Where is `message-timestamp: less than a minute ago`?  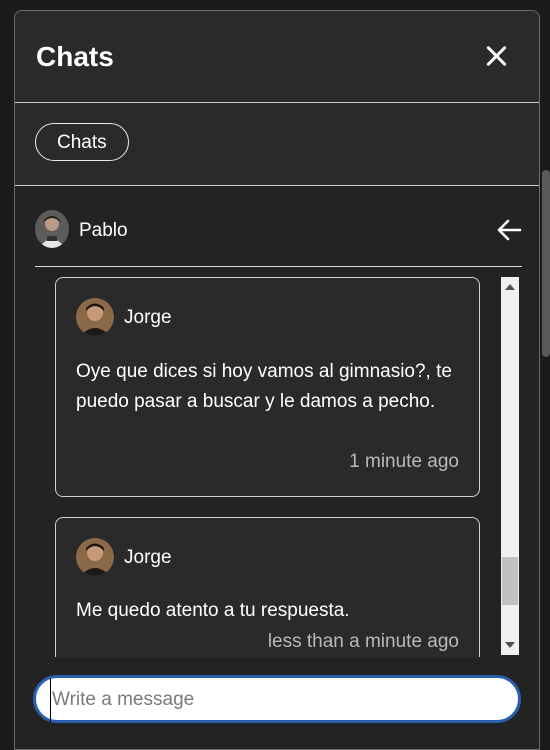 message-timestamp: less than a minute ago is located at coordinates (363, 641).